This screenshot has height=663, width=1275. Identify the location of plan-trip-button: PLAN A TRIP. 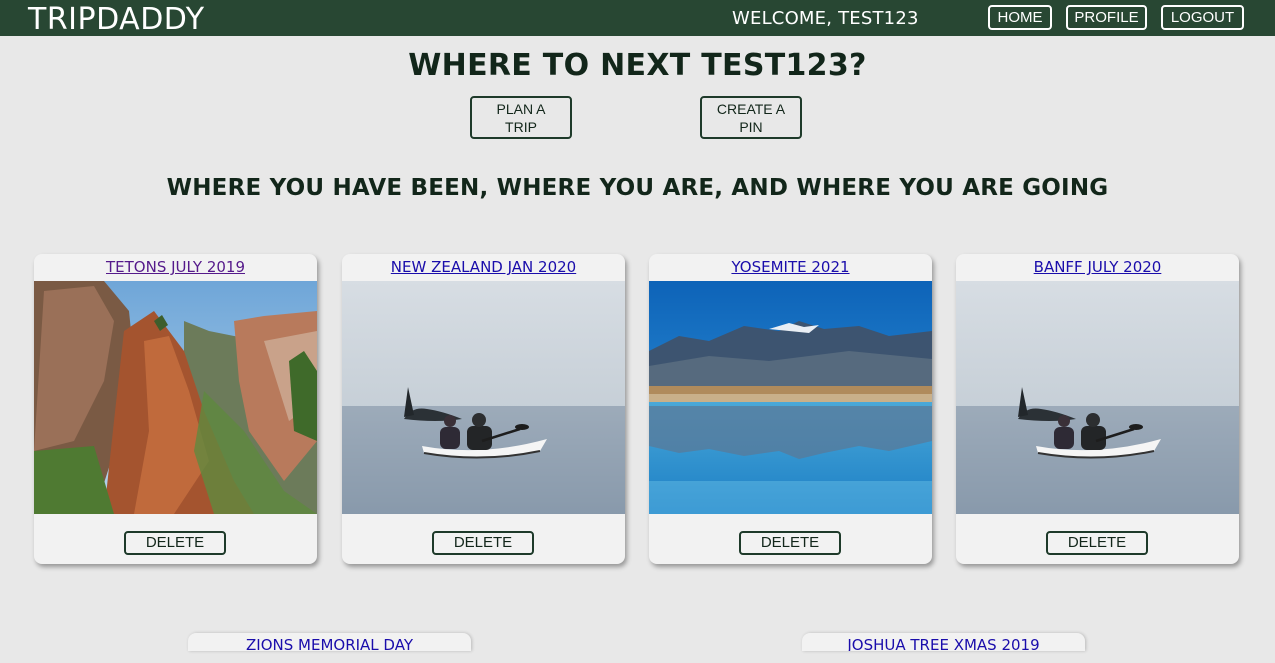
(521, 117).